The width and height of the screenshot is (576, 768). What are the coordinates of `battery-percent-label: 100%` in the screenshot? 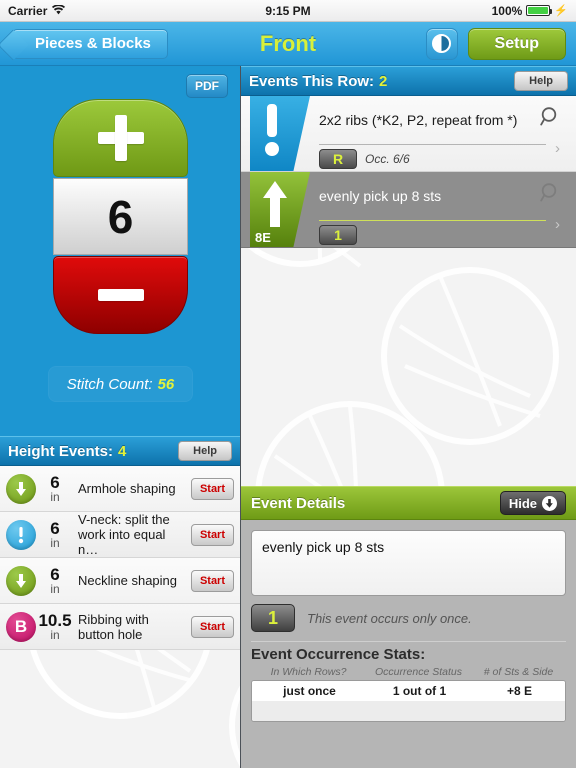 It's located at (507, 10).